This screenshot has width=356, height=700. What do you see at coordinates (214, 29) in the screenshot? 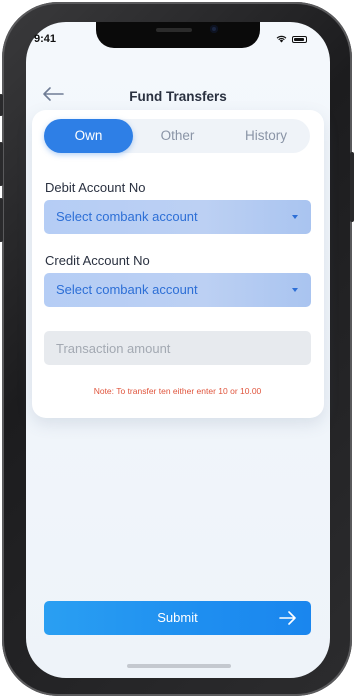
I see `front-camera` at bounding box center [214, 29].